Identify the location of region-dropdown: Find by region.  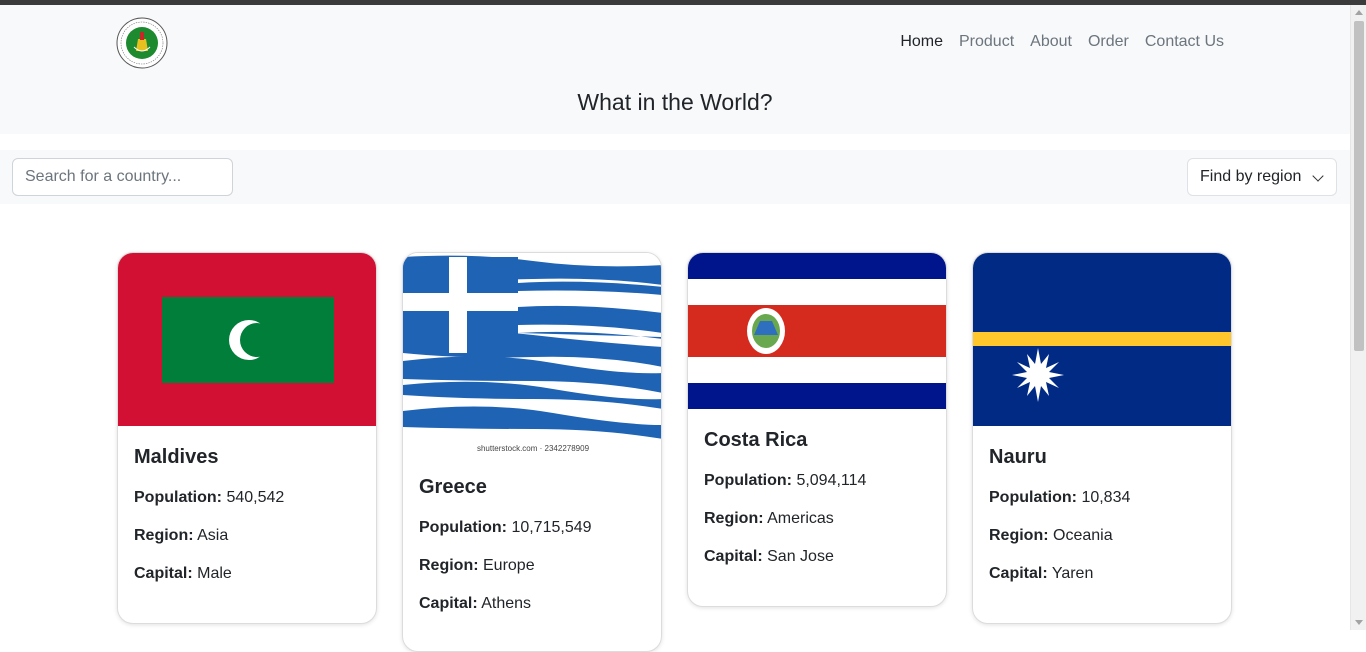
(1262, 177).